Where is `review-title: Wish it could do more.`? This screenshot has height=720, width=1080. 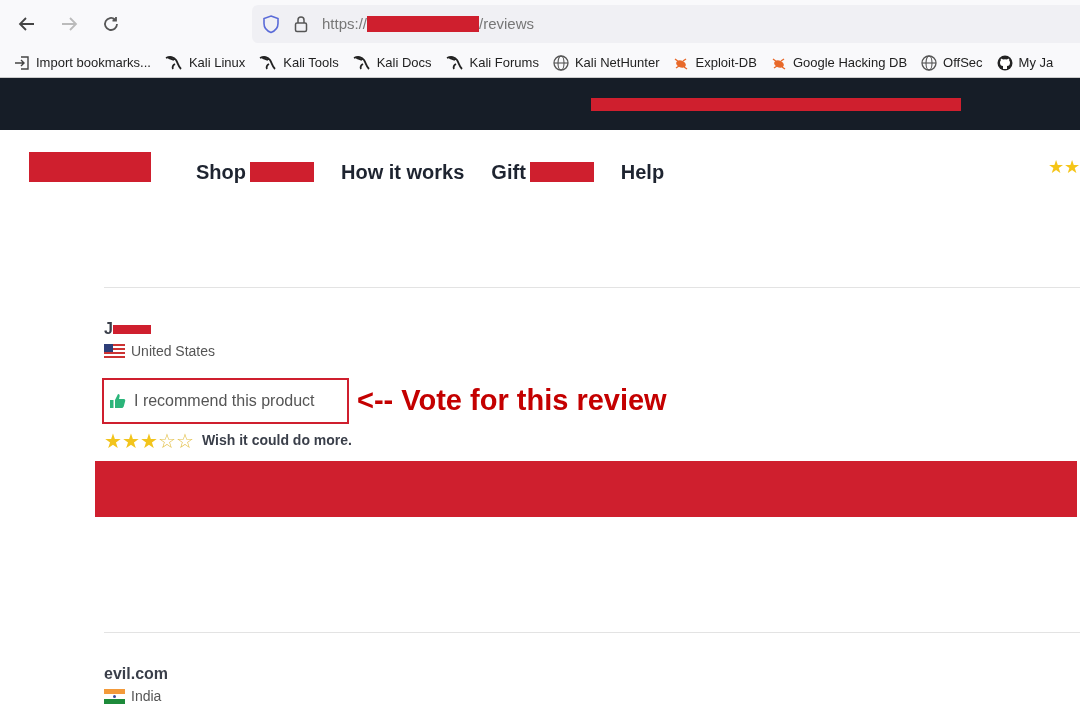
review-title: Wish it could do more. is located at coordinates (277, 440).